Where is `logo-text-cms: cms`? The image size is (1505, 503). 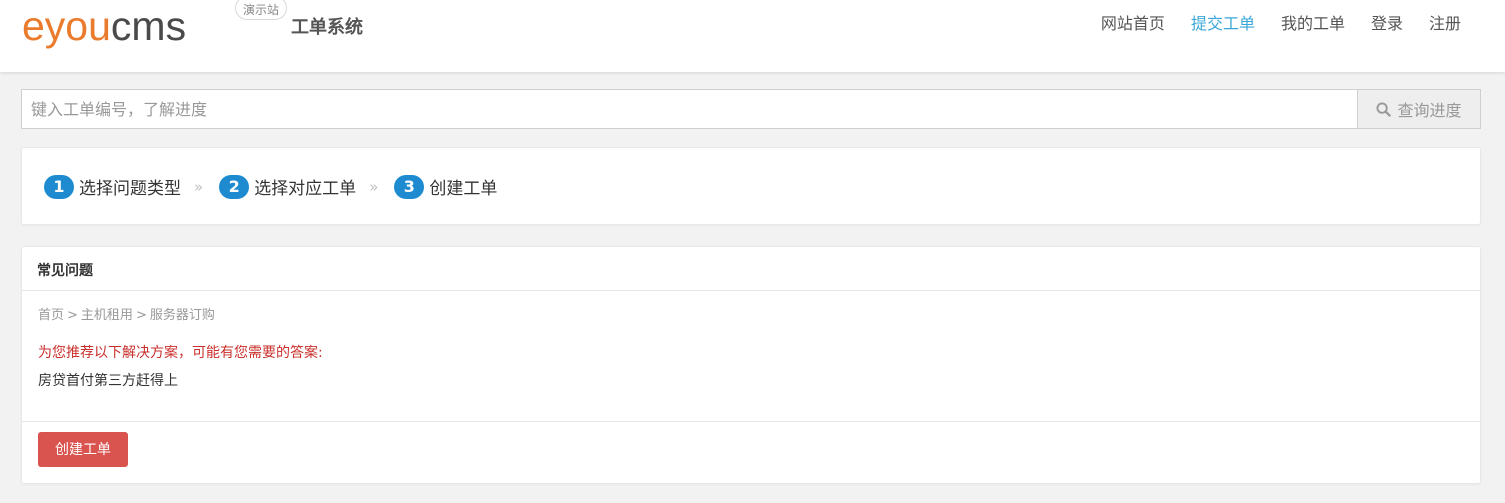
logo-text-cms: cms is located at coordinates (148, 26).